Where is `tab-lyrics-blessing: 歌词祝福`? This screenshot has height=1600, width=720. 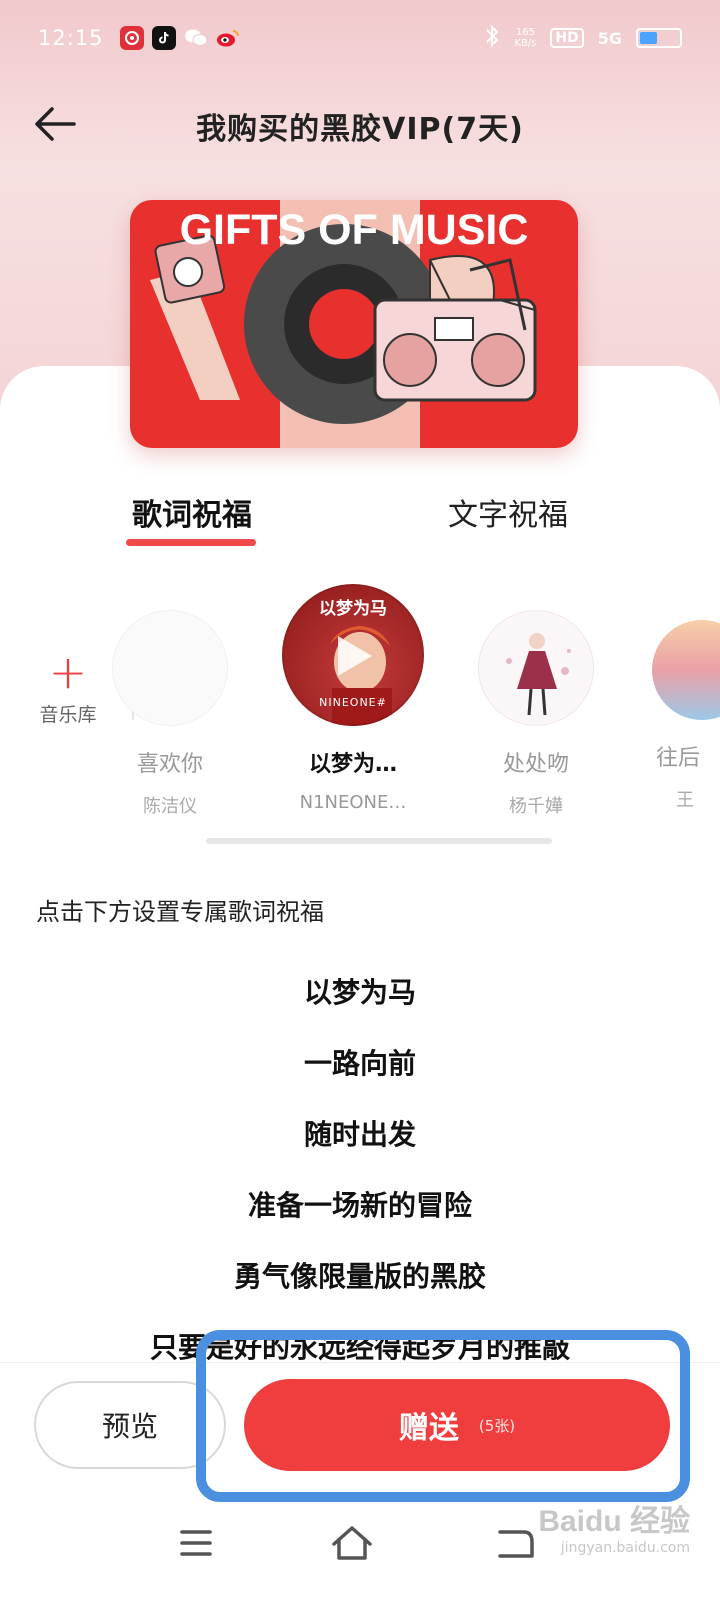 tab-lyrics-blessing: 歌词祝福 is located at coordinates (191, 518).